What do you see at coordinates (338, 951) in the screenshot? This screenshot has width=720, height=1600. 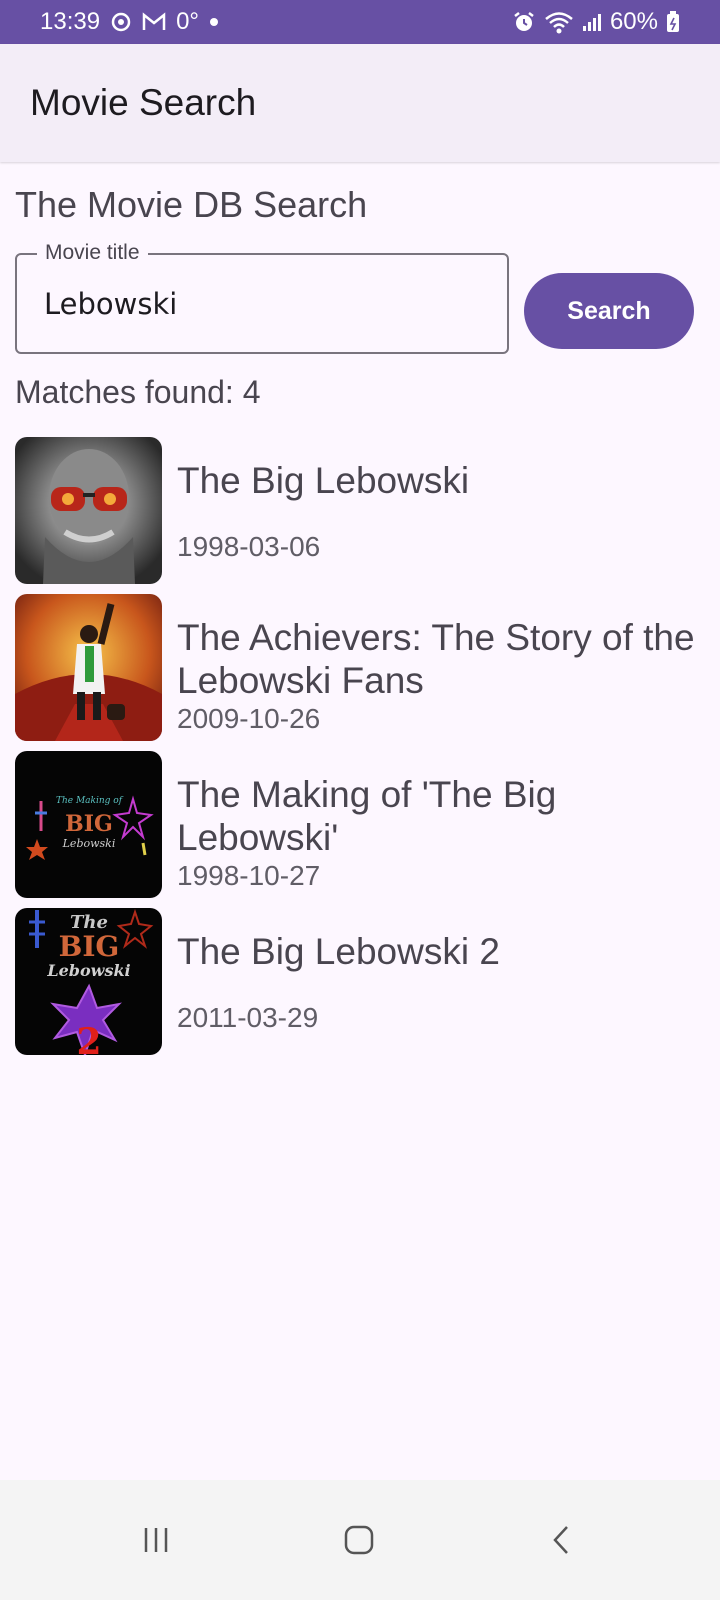 I see `result-title: The Big Lebowski 2` at bounding box center [338, 951].